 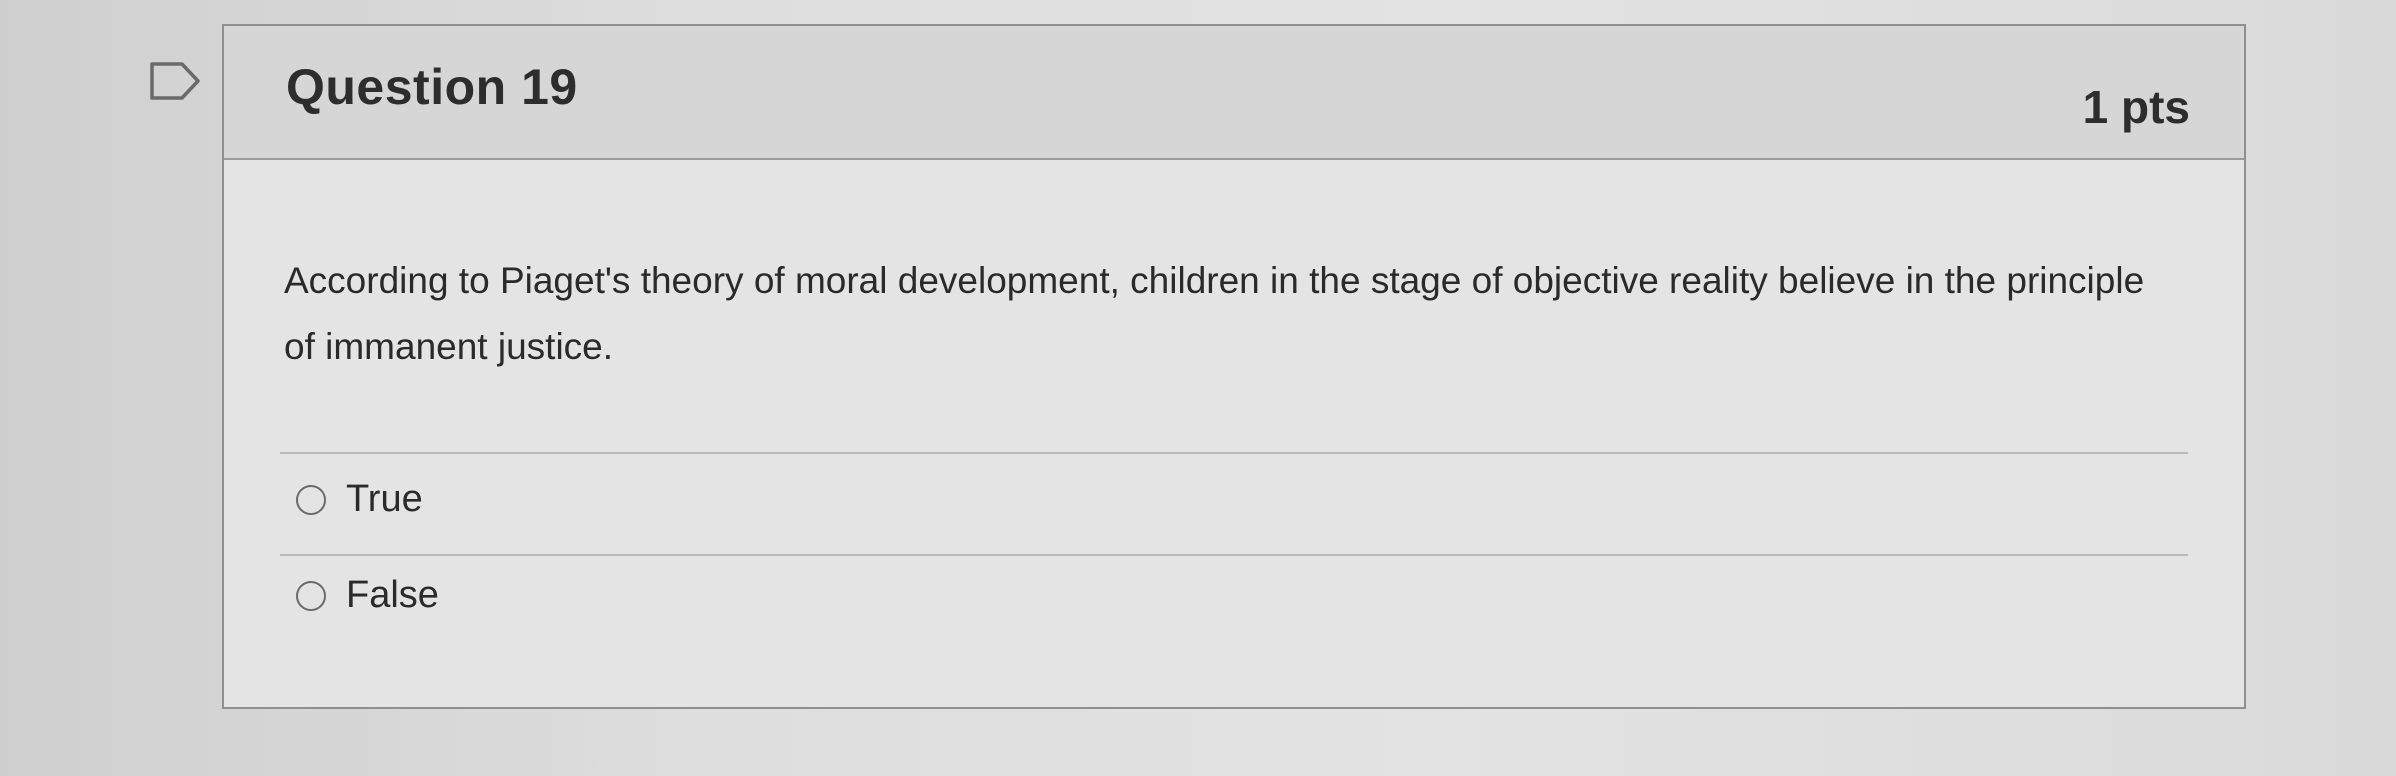 What do you see at coordinates (384, 499) in the screenshot?
I see `answer-label: True` at bounding box center [384, 499].